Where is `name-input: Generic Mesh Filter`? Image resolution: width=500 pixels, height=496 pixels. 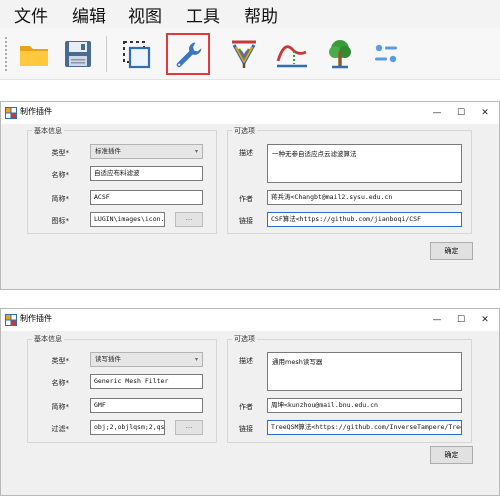
name-input: Generic Mesh Filter is located at coordinates (146, 381).